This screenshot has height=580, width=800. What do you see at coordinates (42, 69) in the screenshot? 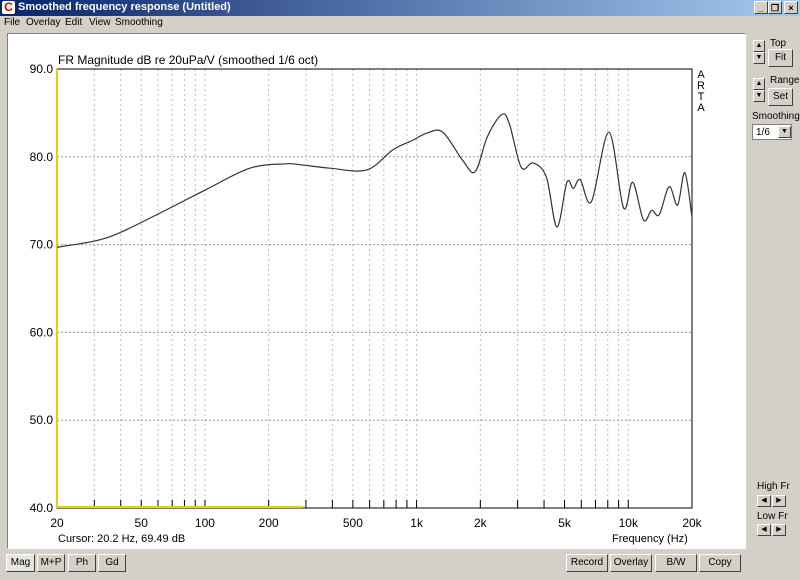
I see `y-tick-label: 90.0` at bounding box center [42, 69].